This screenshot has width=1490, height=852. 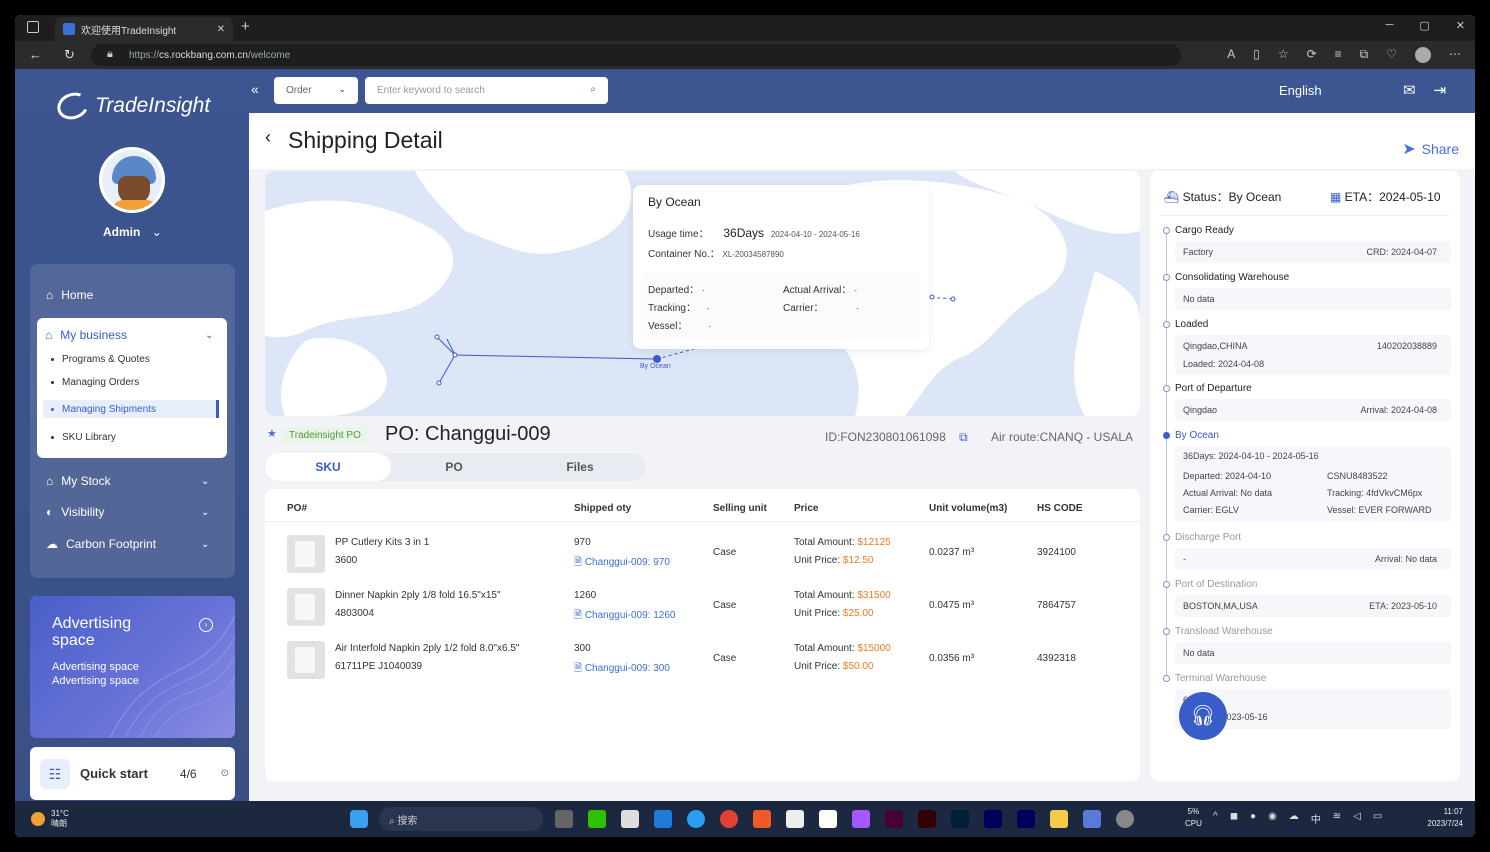 I want to click on share-button: ➤ Share, so click(x=1430, y=149).